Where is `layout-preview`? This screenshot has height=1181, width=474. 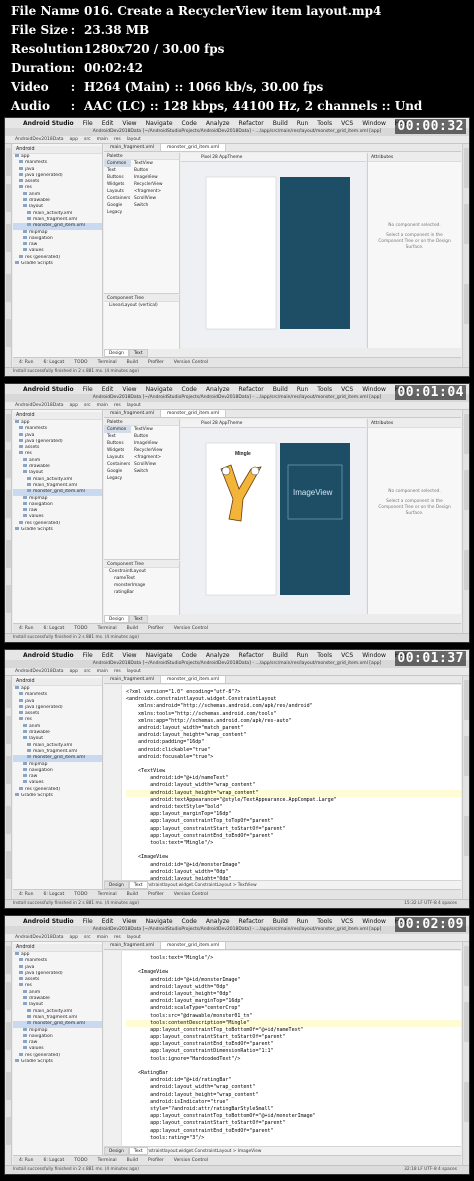 layout-preview is located at coordinates (273, 253).